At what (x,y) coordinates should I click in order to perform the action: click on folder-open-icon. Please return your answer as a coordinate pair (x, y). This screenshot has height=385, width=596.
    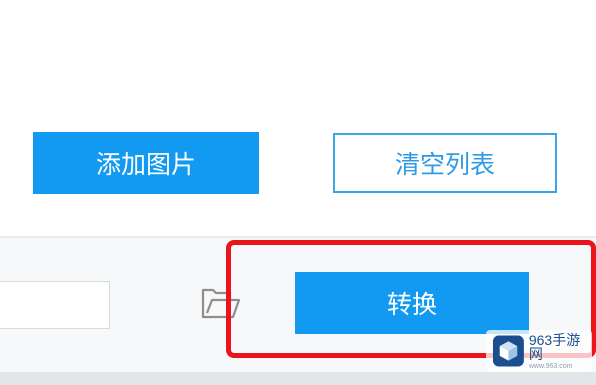
    Looking at the image, I should click on (221, 304).